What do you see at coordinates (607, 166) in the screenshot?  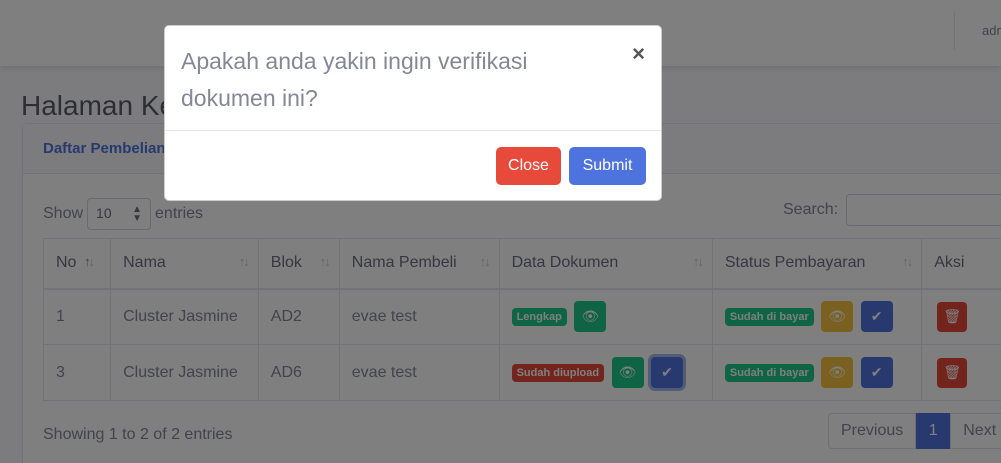 I see `submit-button: Submit` at bounding box center [607, 166].